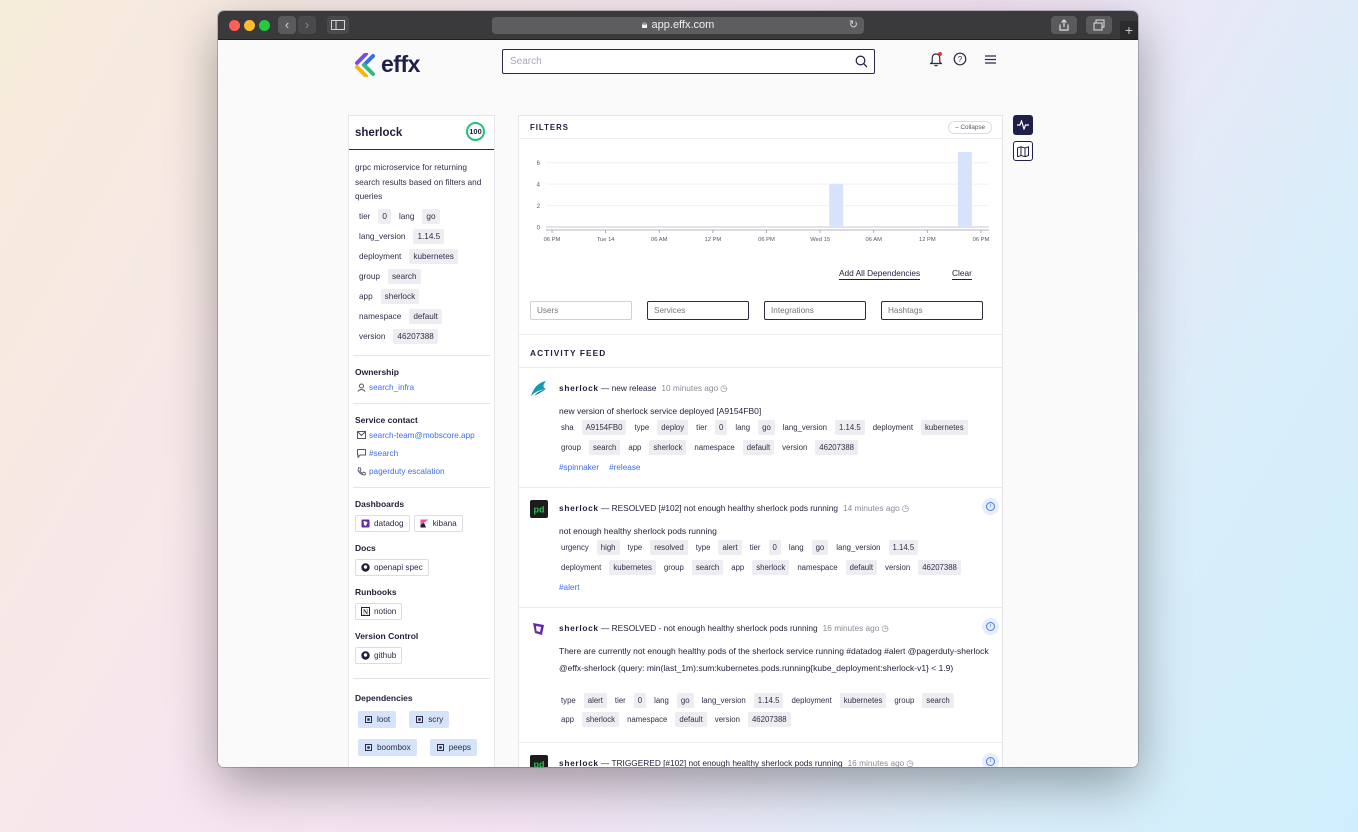 The image size is (1358, 832). What do you see at coordinates (678, 25) in the screenshot?
I see `address-bar: 🔒︎ app.effx.com ↻` at bounding box center [678, 25].